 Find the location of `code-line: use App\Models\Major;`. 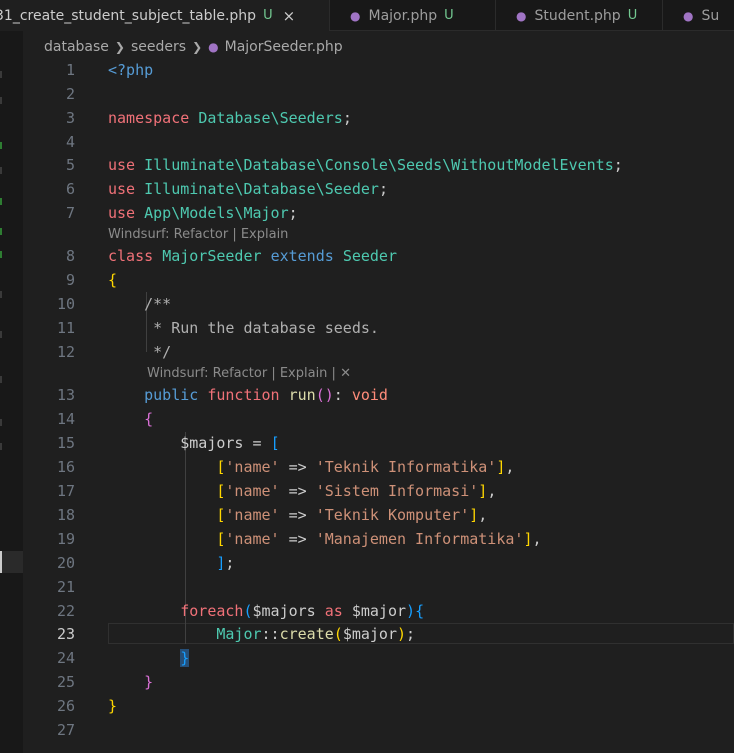

code-line: use App\Models\Major; is located at coordinates (203, 213).